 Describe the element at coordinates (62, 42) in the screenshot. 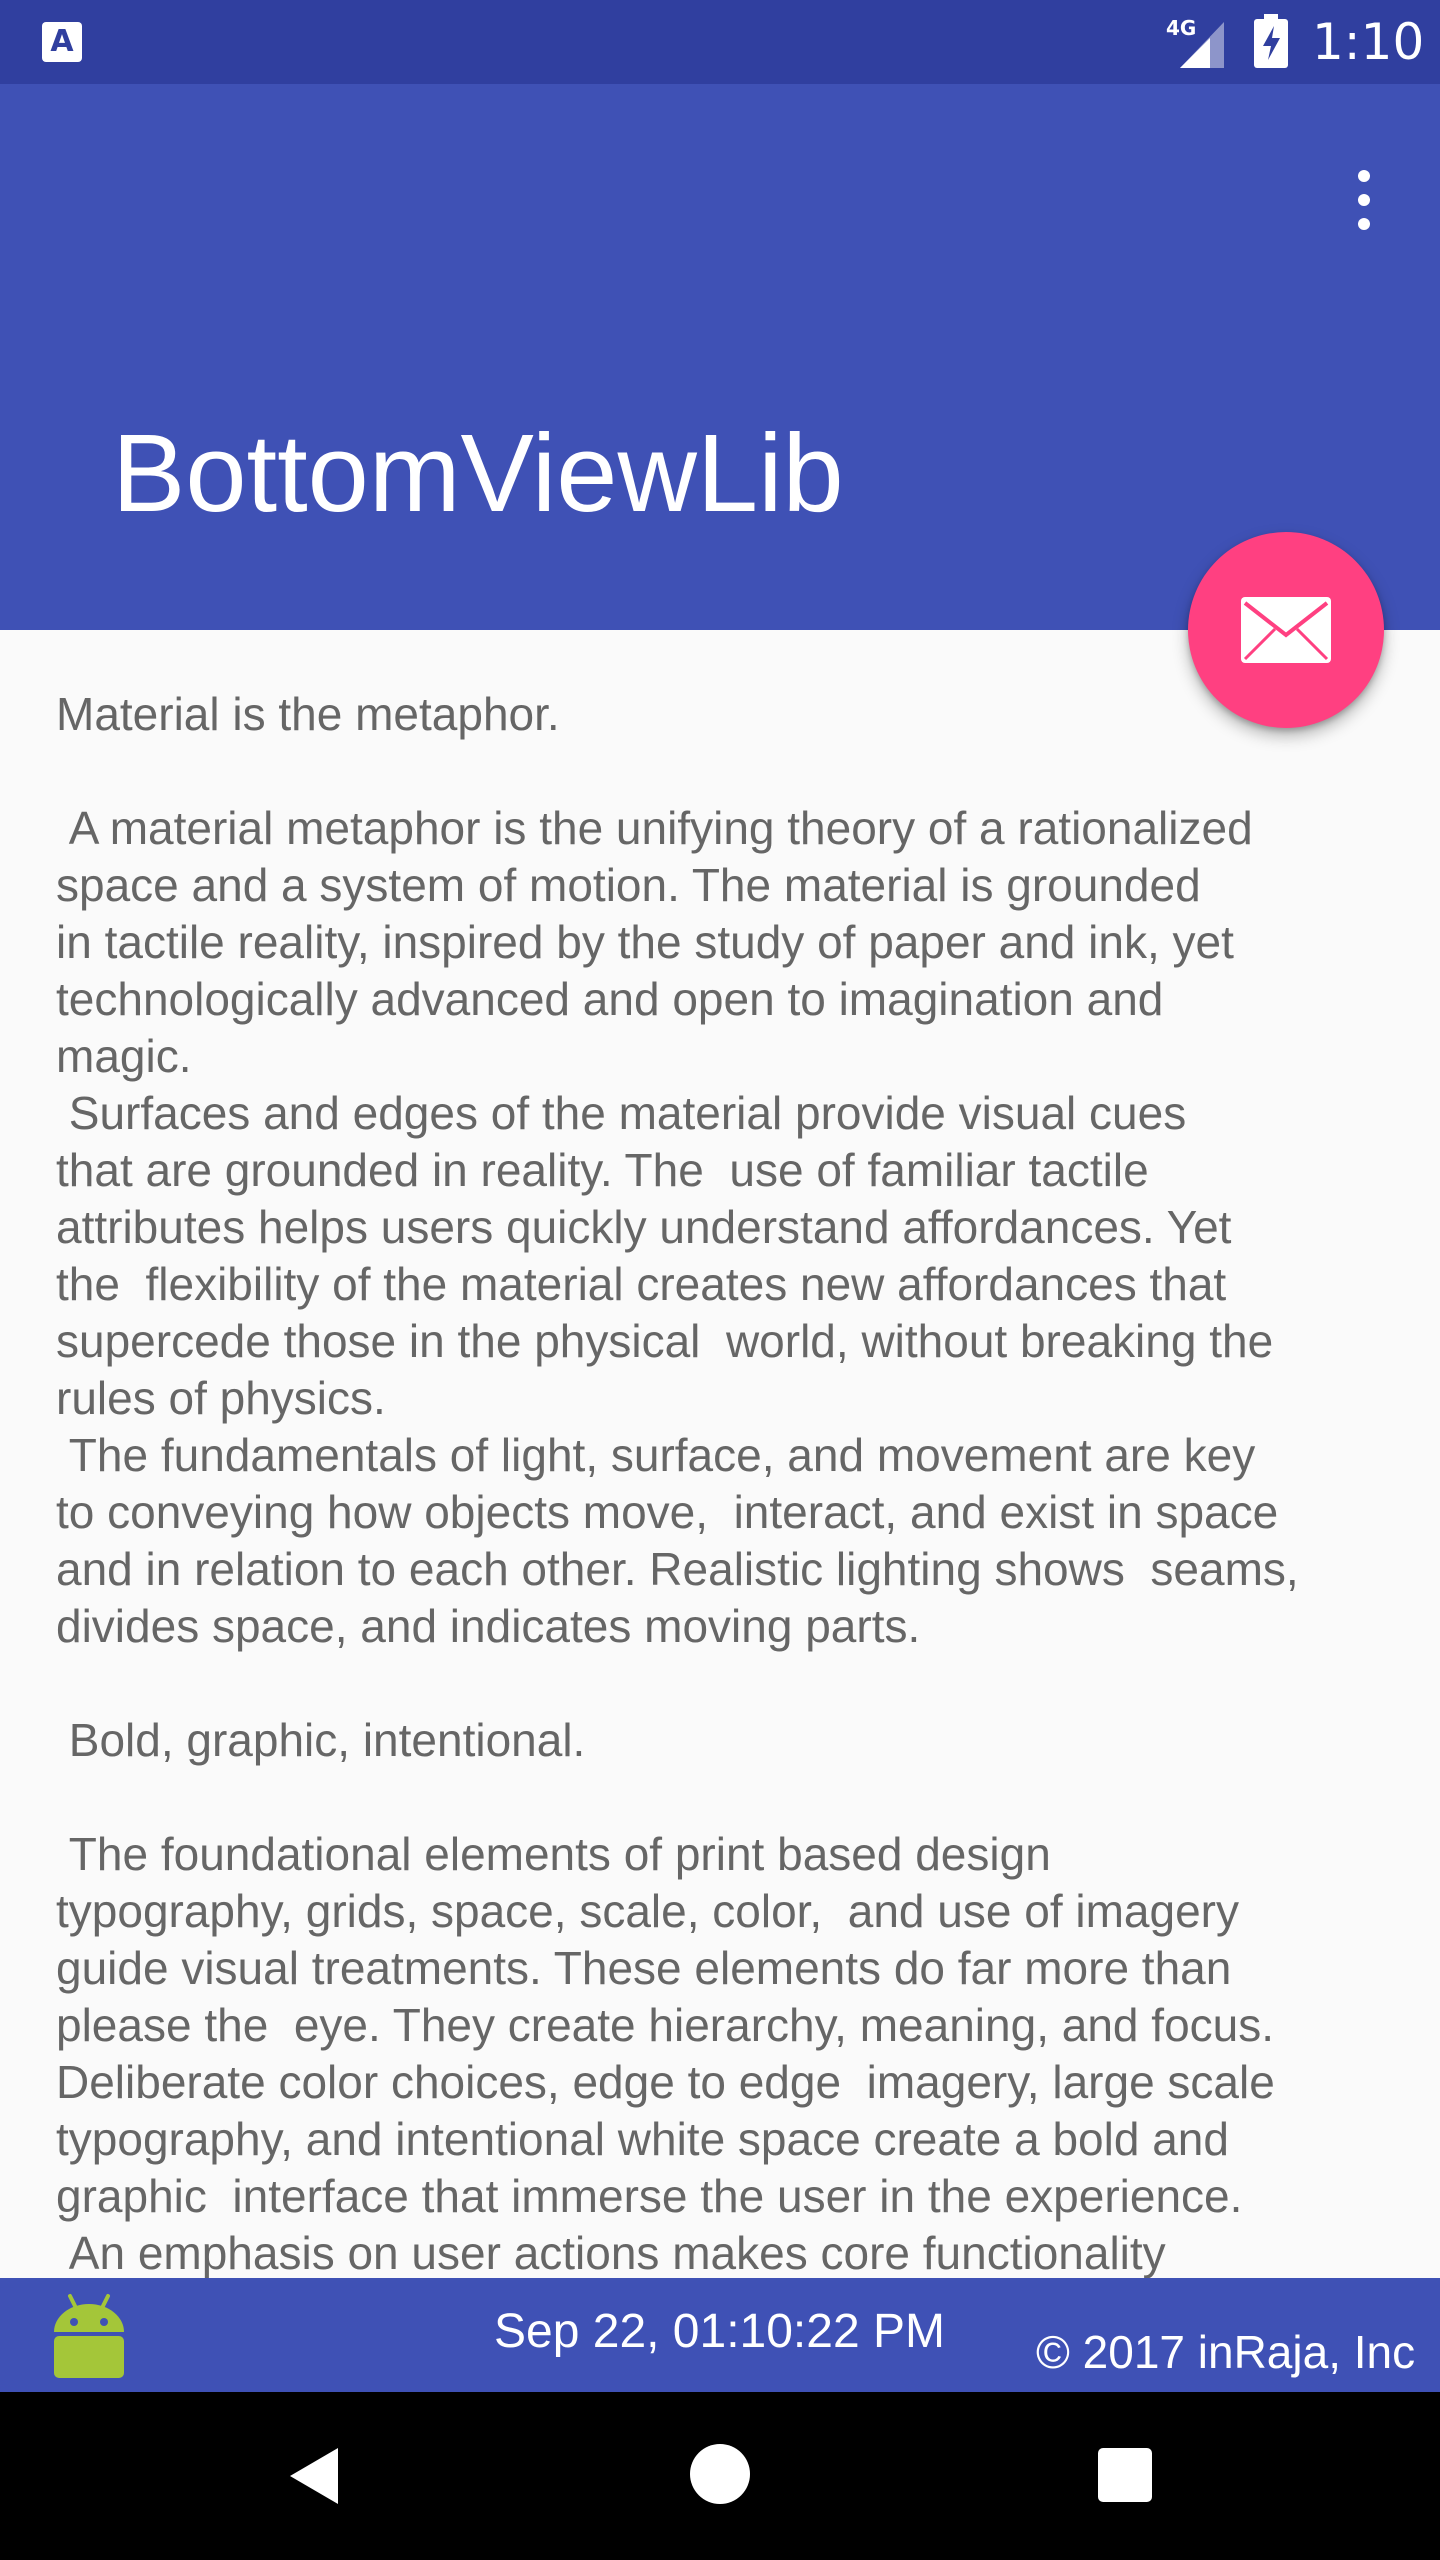

I see `text-notification-icon: A` at that location.